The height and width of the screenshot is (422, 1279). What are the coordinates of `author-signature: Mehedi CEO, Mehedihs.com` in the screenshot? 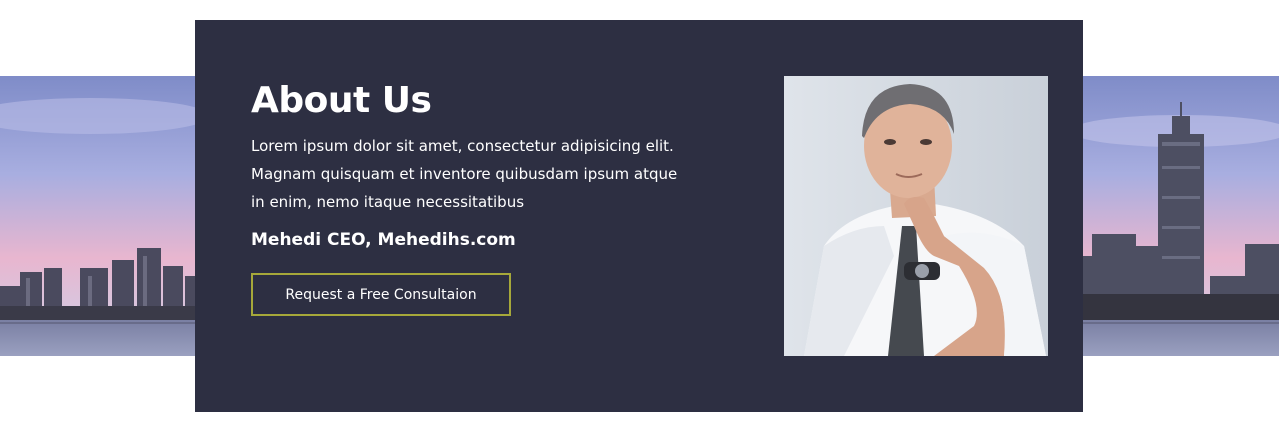 It's located at (383, 240).